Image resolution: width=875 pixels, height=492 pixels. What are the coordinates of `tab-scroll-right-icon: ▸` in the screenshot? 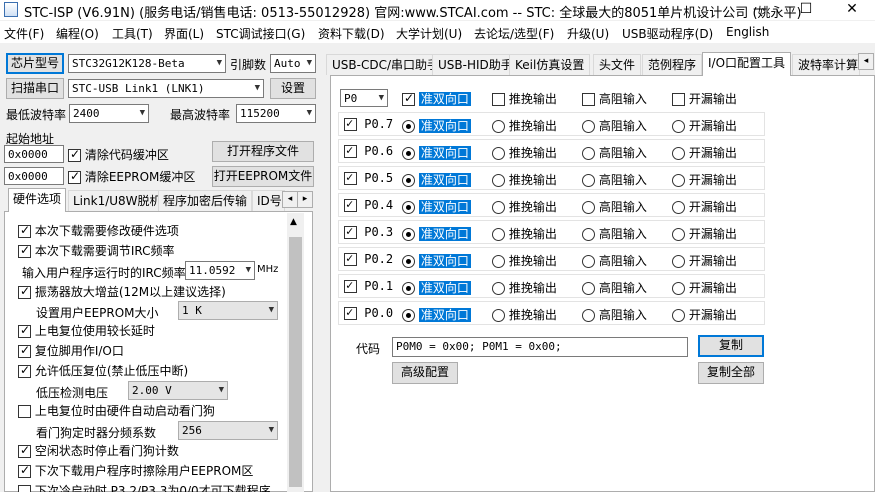 It's located at (305, 199).